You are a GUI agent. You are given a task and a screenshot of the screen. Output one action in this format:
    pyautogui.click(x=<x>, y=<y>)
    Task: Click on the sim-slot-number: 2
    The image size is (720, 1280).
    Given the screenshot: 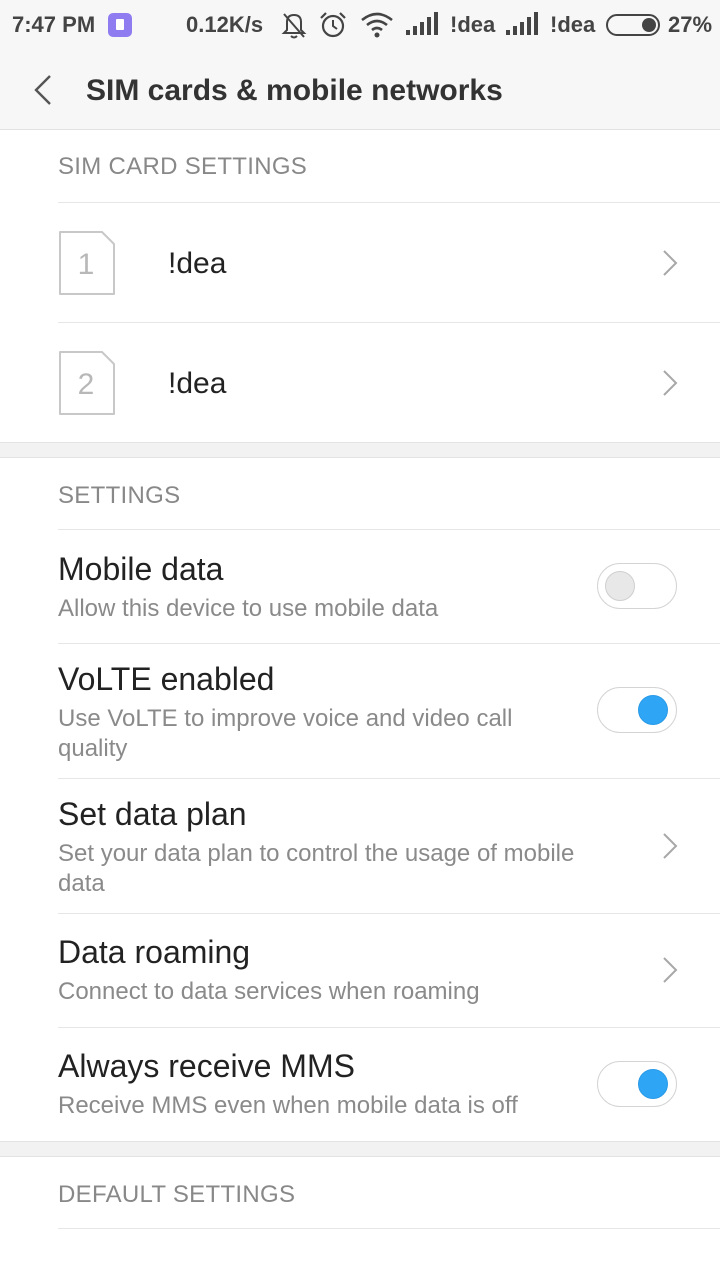 What is the action you would take?
    pyautogui.click(x=86, y=384)
    